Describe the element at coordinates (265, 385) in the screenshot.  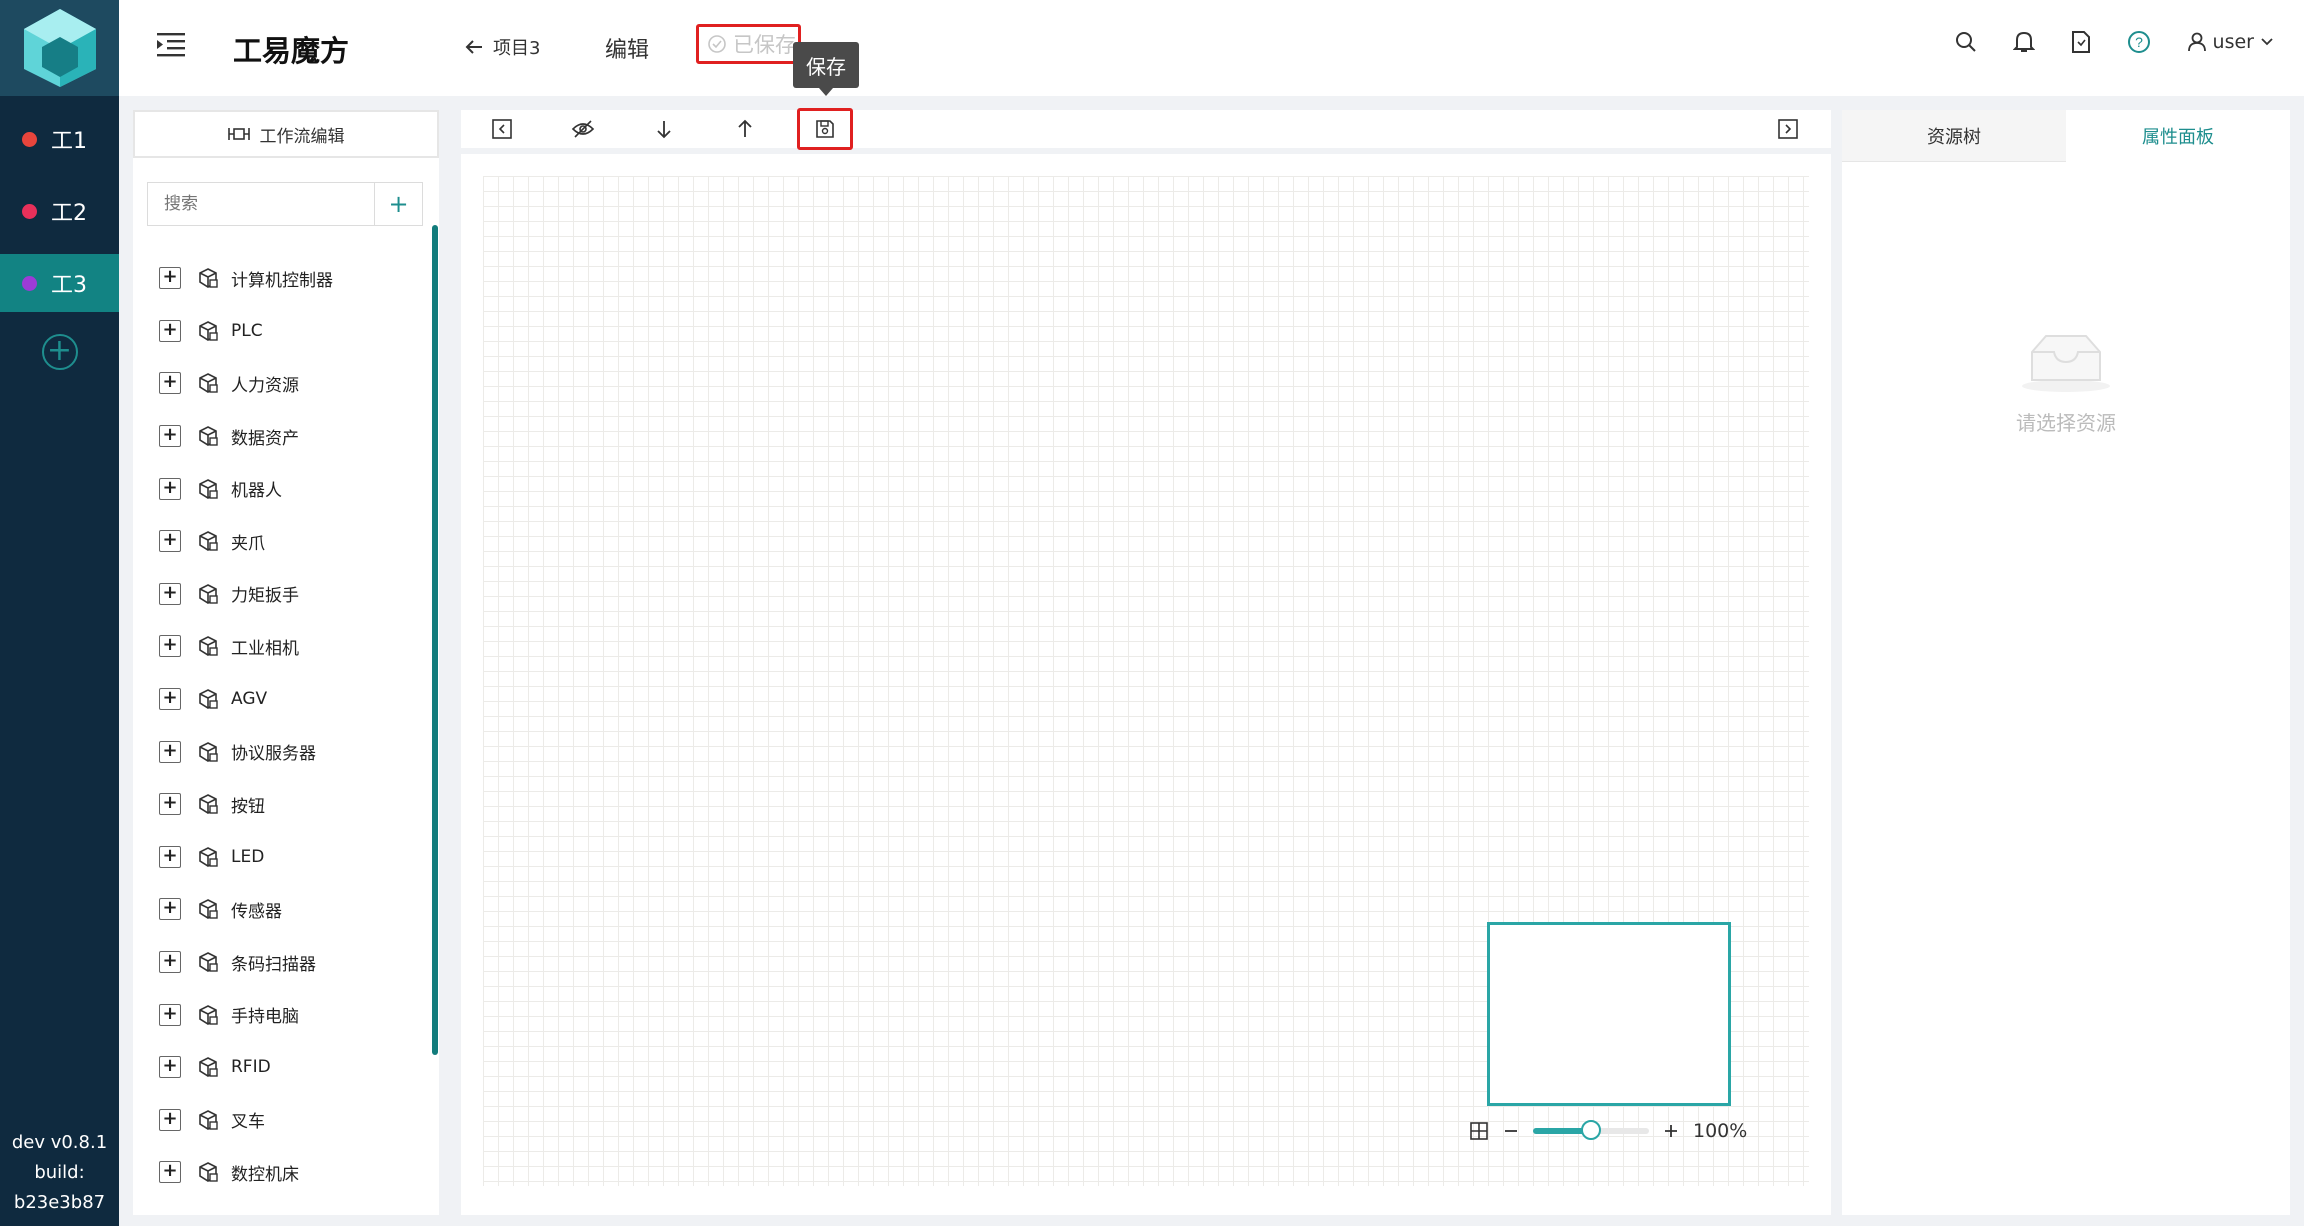
I see `tree-node-label: 人力资源` at that location.